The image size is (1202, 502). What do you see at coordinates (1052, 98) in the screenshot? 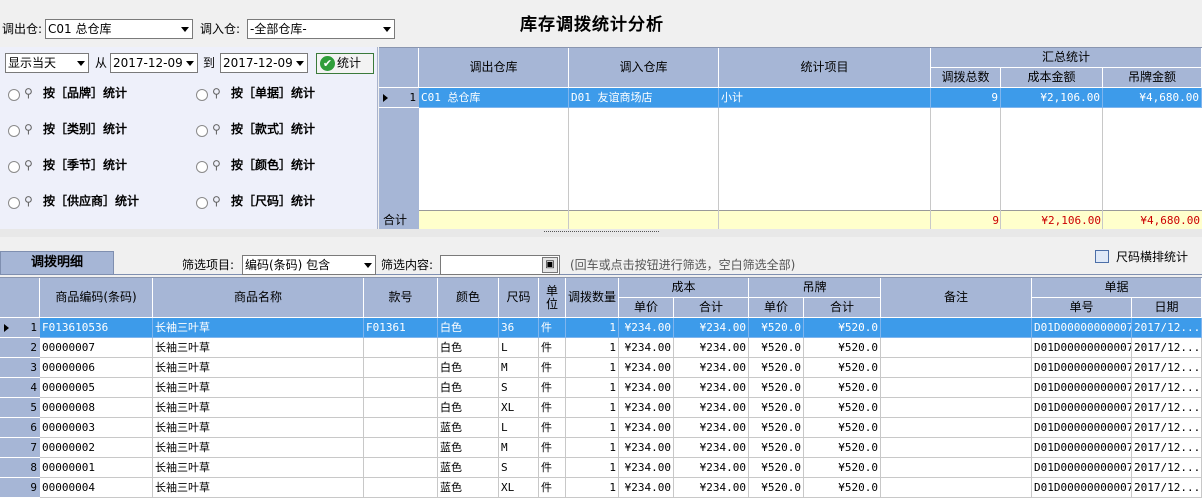
I see `cell-cost: ¥2,106.00` at bounding box center [1052, 98].